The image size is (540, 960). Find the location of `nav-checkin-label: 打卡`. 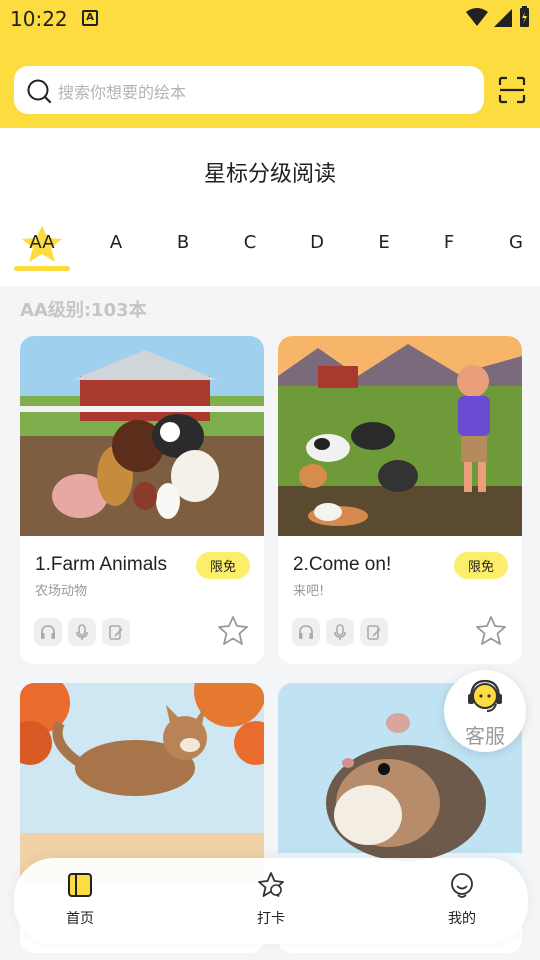

nav-checkin-label: 打卡 is located at coordinates (271, 919).